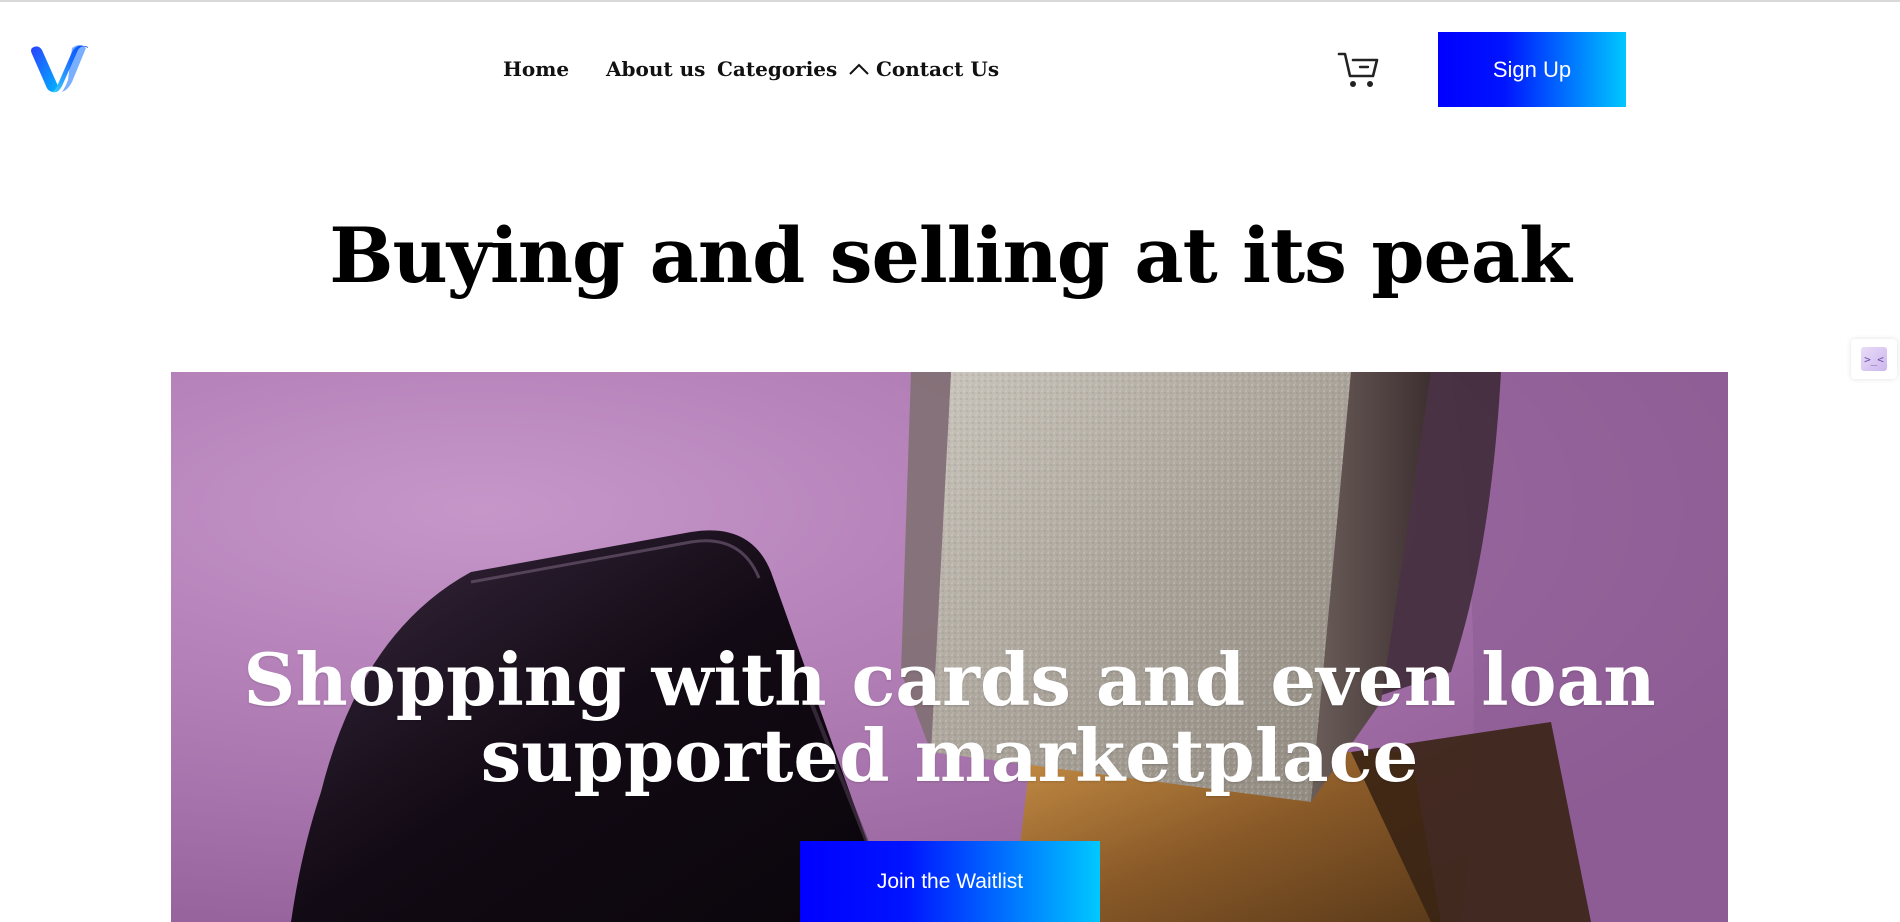 Image resolution: width=1900 pixels, height=922 pixels. What do you see at coordinates (1359, 69) in the screenshot?
I see `cart-icon` at bounding box center [1359, 69].